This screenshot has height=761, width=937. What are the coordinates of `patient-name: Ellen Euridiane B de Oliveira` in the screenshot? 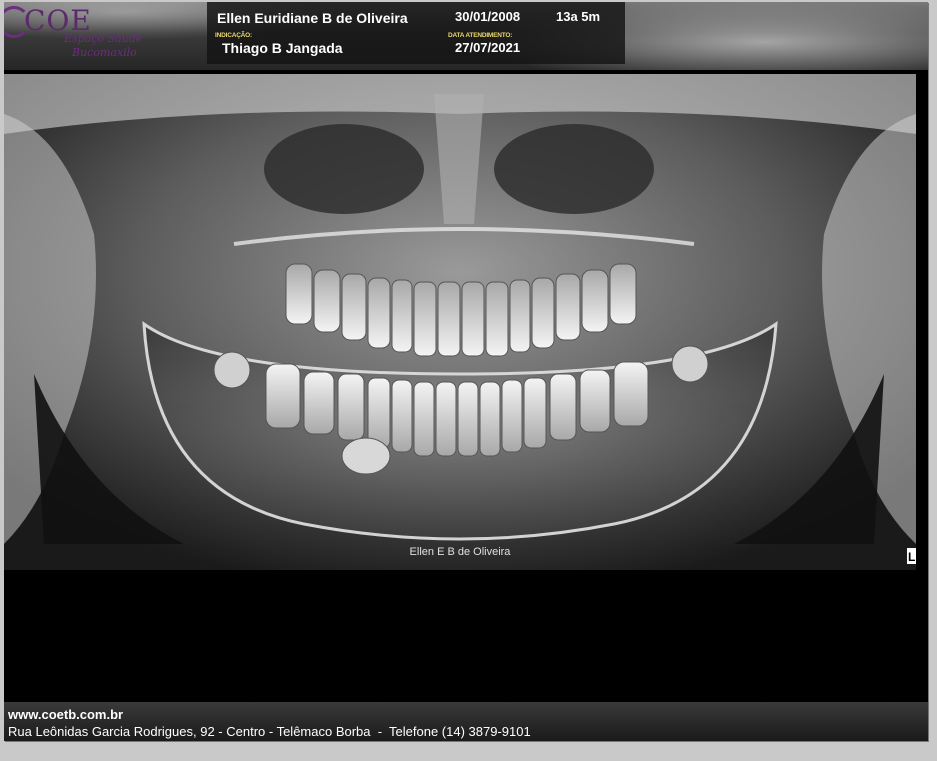 It's located at (312, 18).